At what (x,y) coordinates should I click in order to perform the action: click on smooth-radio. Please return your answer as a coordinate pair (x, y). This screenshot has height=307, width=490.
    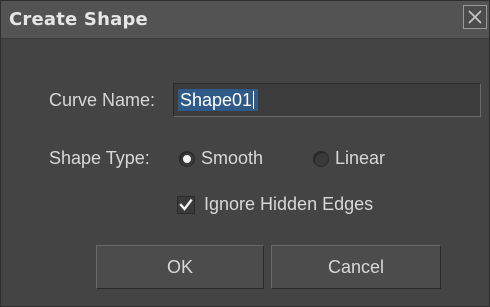
    Looking at the image, I should click on (187, 159).